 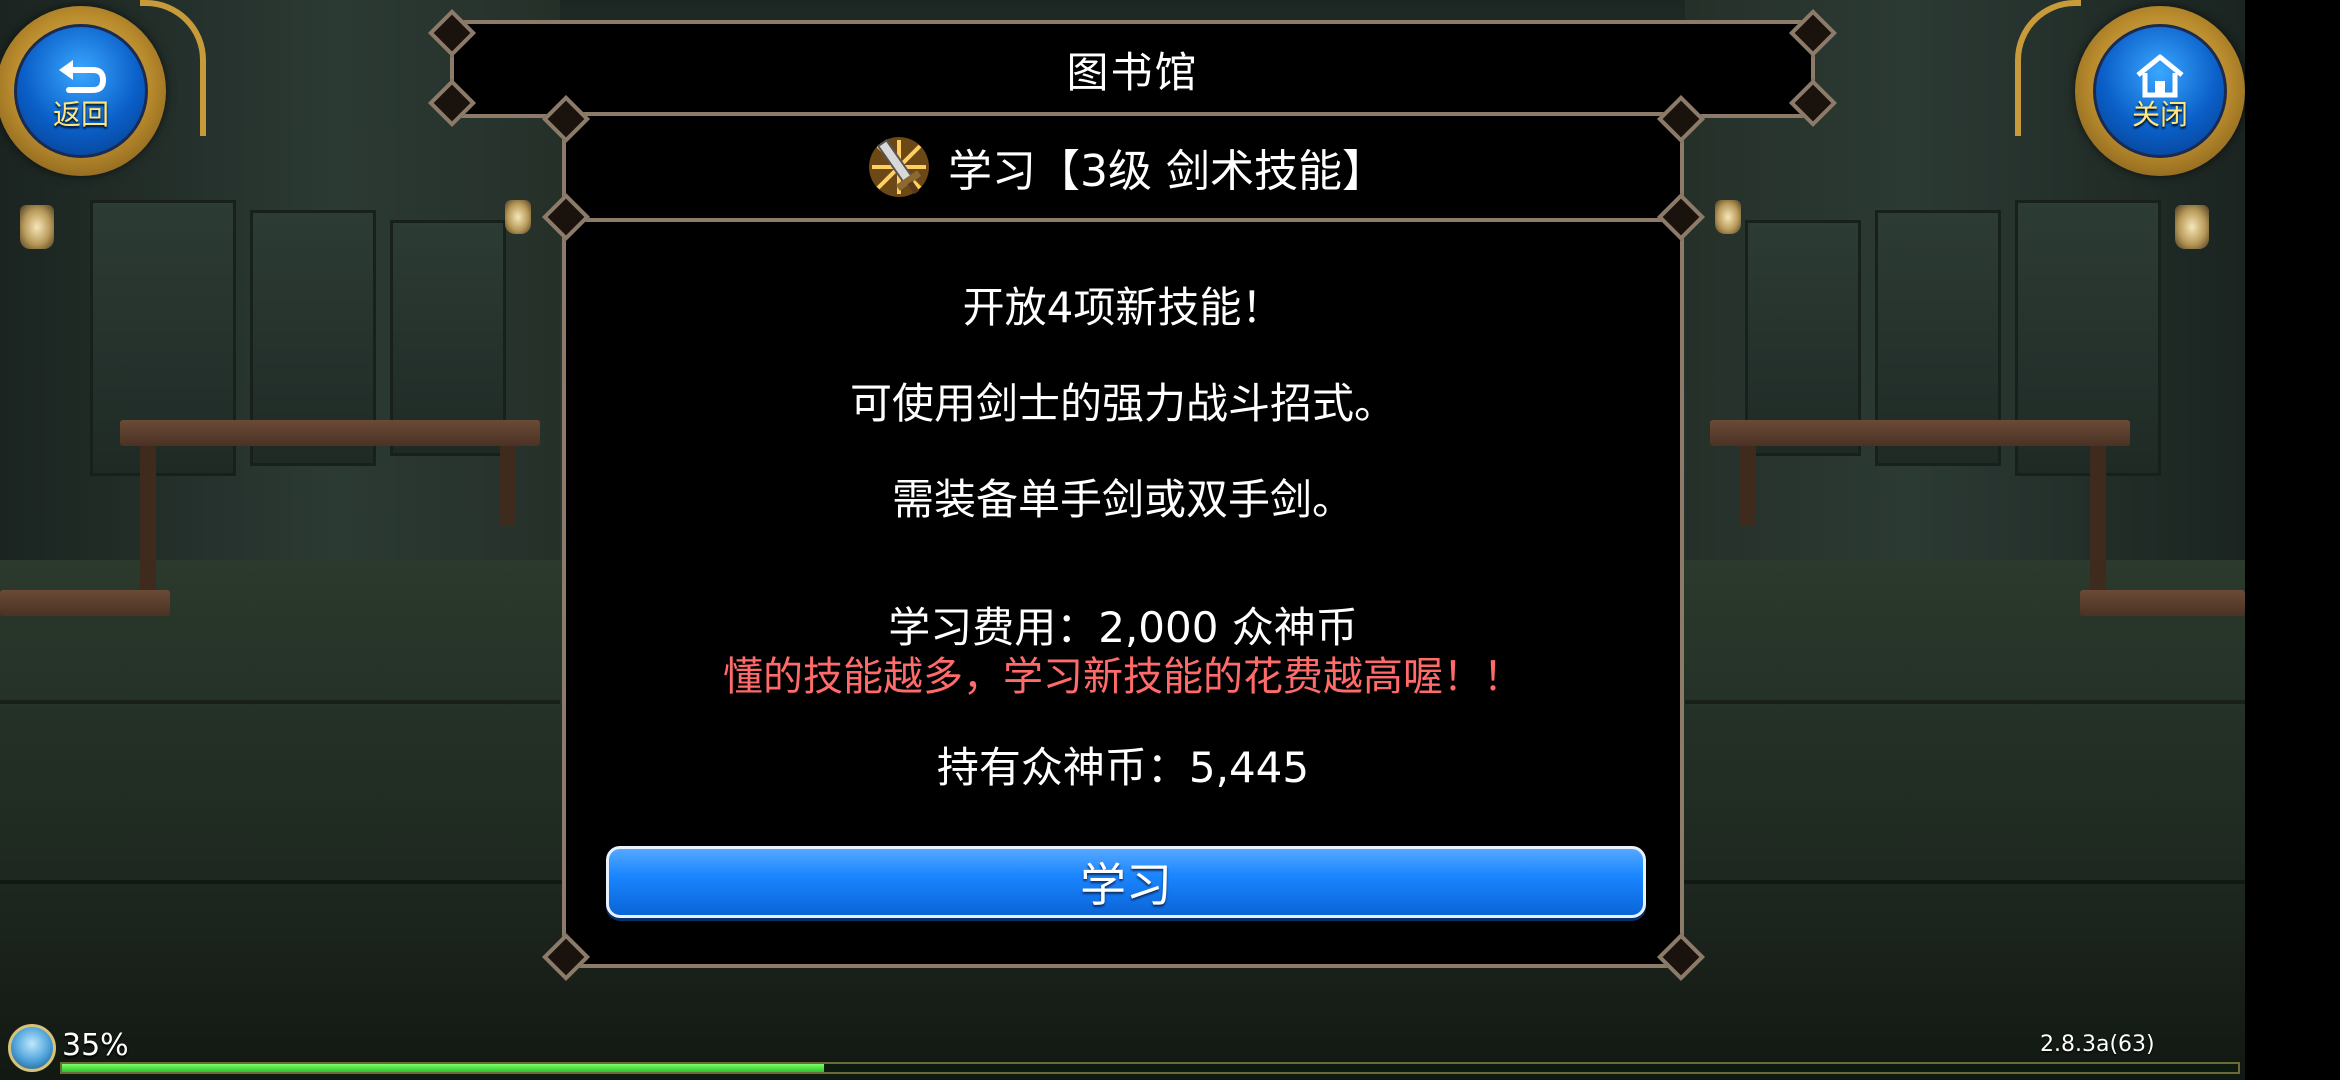 I want to click on description-line-3: 需装备单手剑或双手剑。, so click(x=1122, y=499).